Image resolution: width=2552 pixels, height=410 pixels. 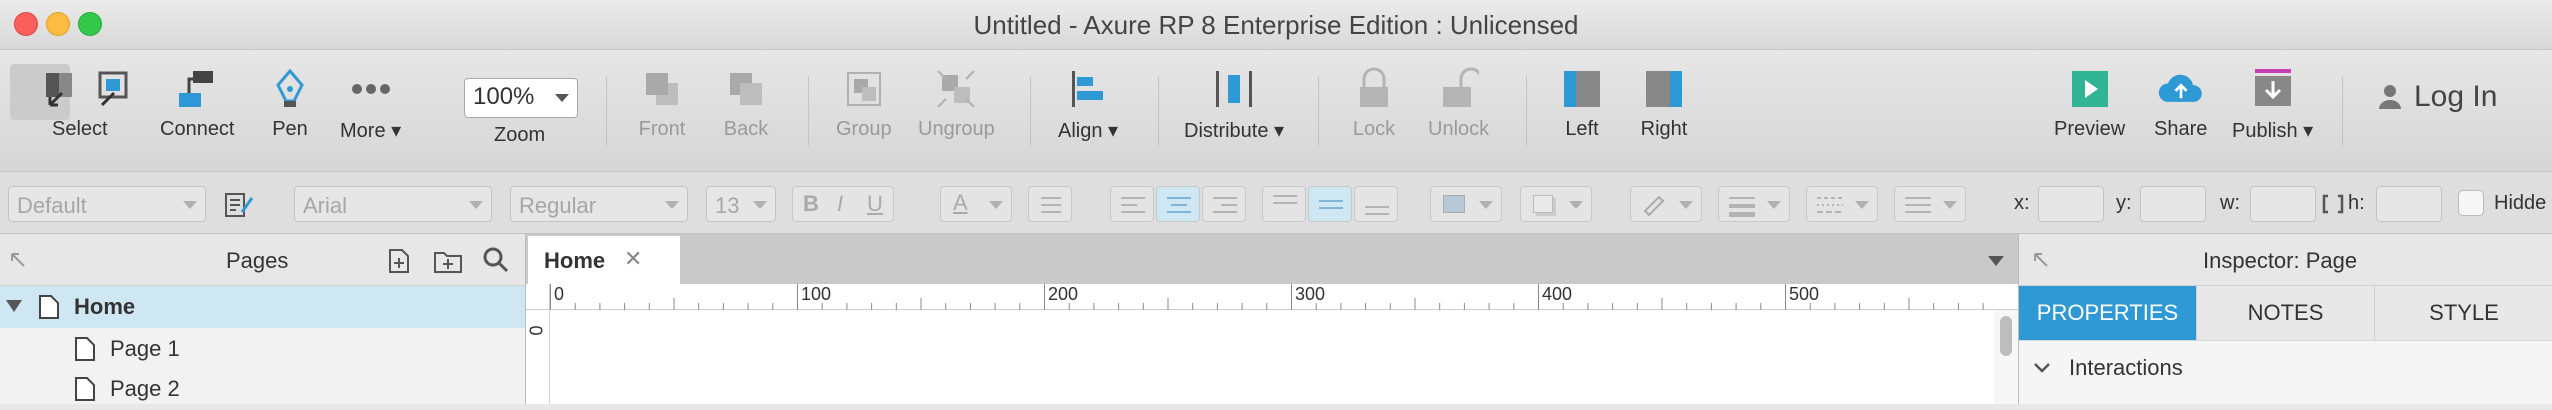 What do you see at coordinates (290, 129) in the screenshot?
I see `pen-label: Pen` at bounding box center [290, 129].